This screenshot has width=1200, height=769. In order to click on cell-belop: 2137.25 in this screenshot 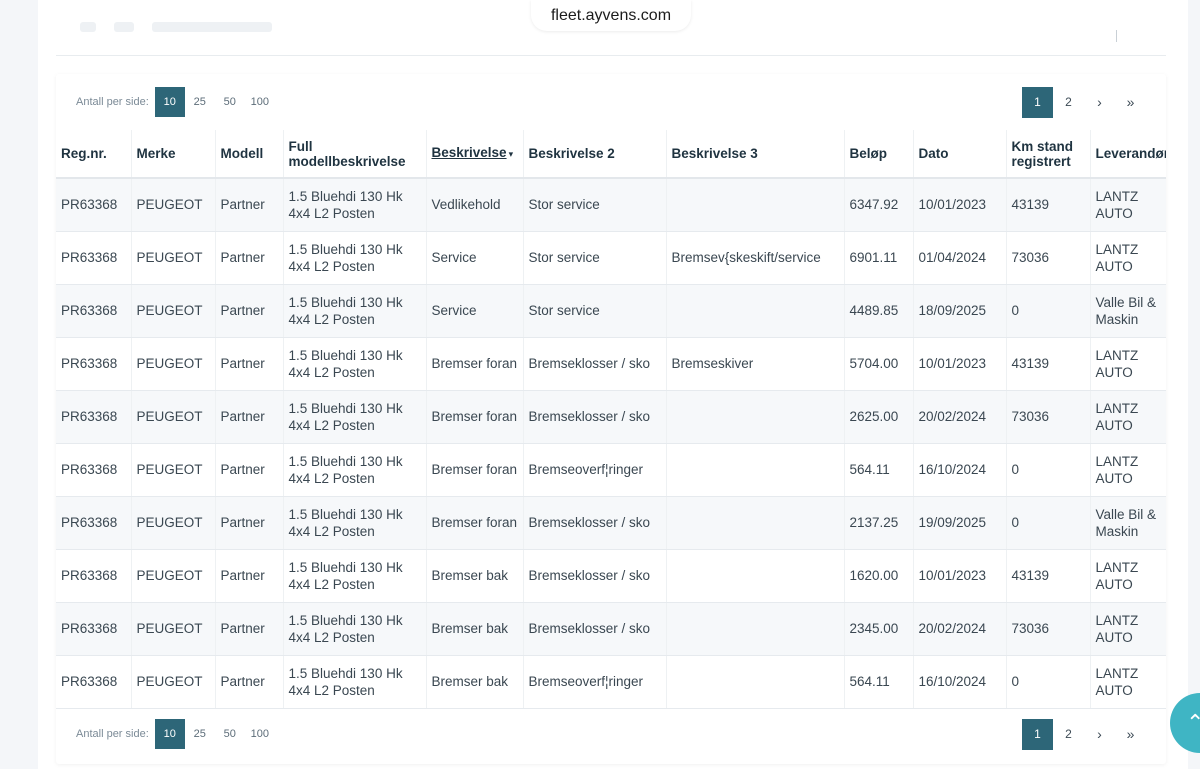, I will do `click(878, 523)`.